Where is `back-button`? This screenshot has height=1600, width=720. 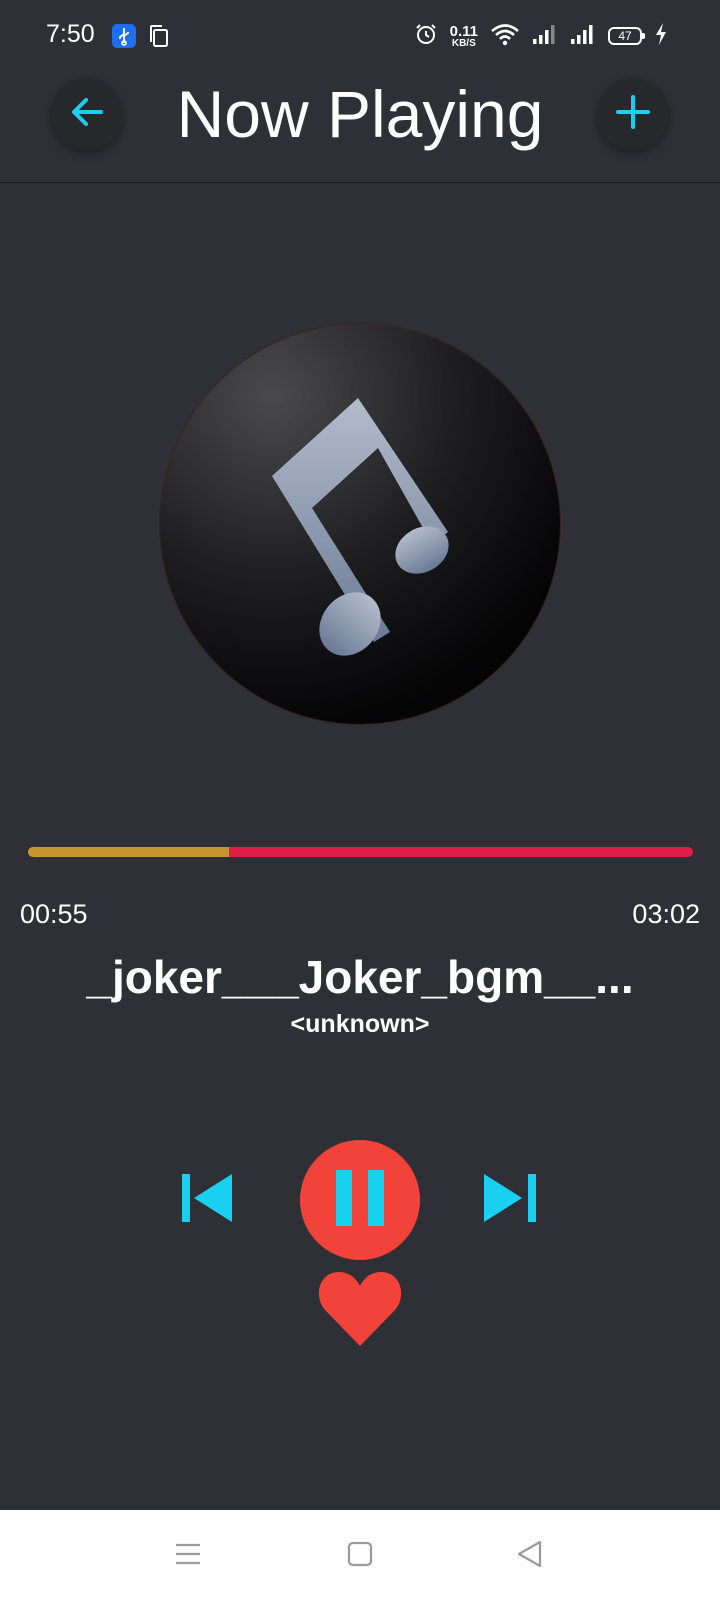
back-button is located at coordinates (87, 114).